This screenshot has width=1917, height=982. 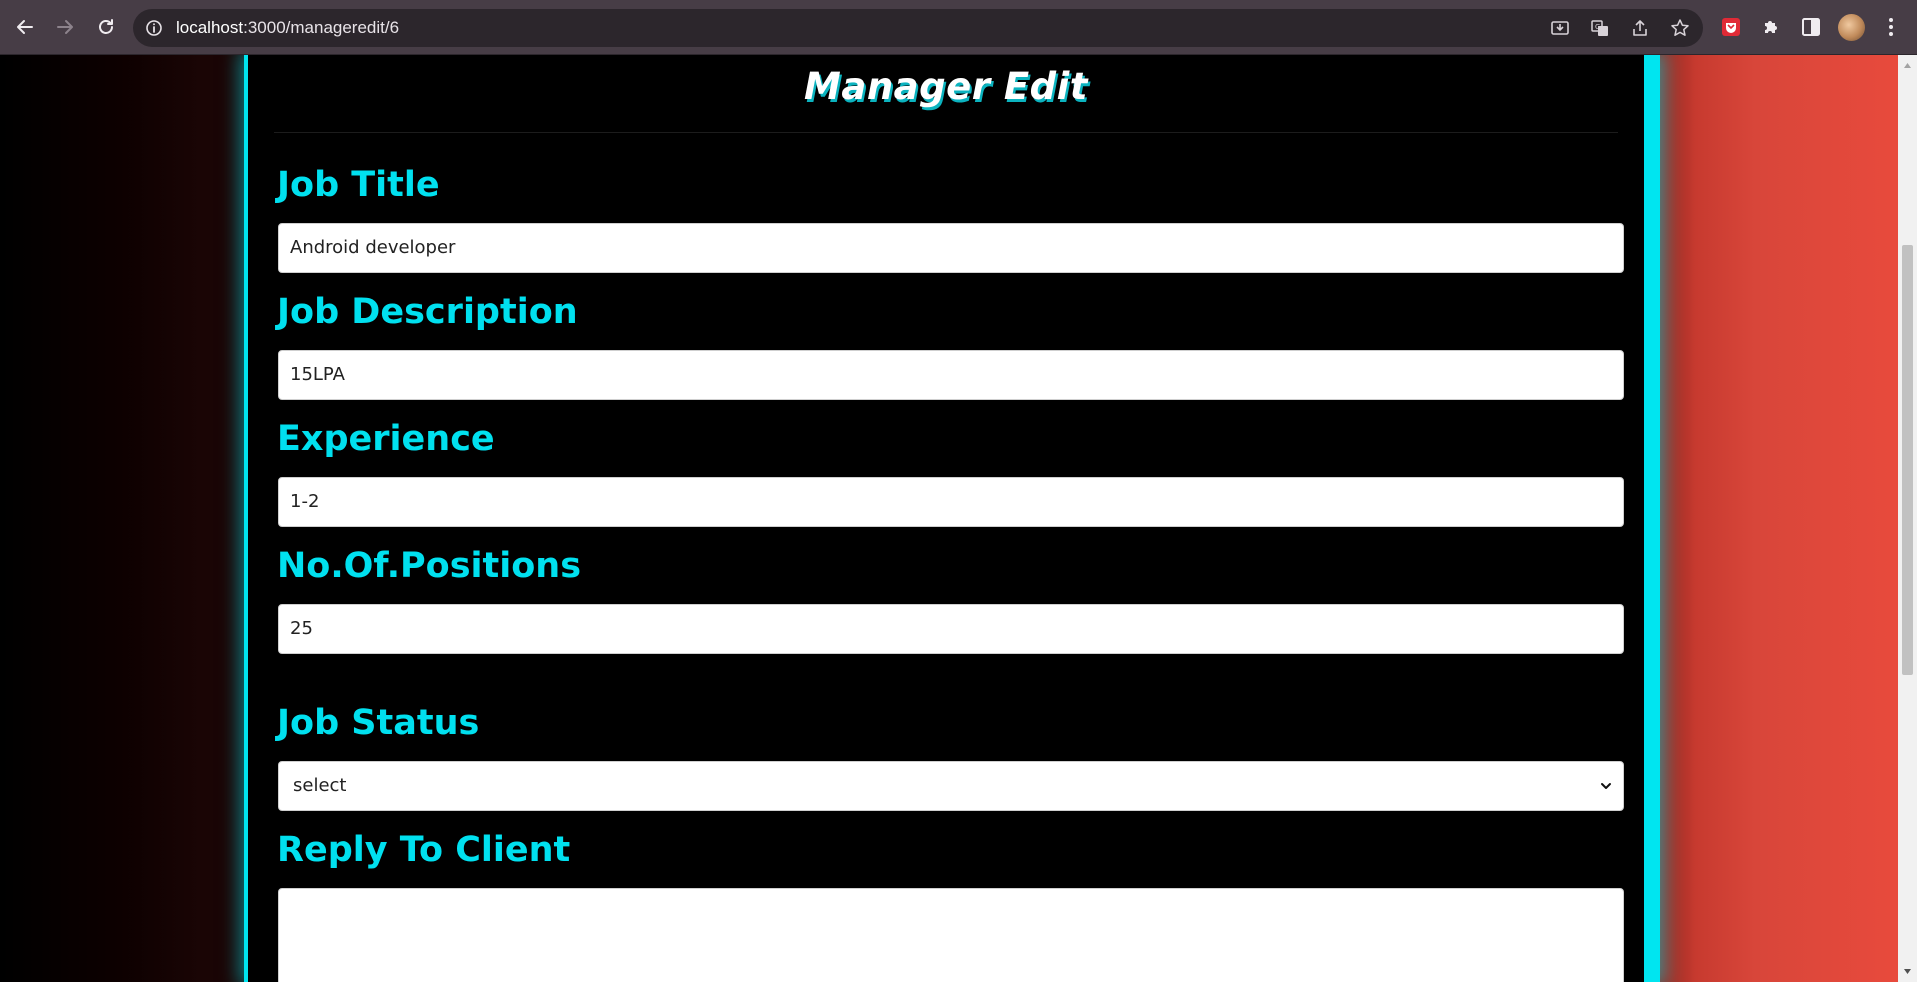 What do you see at coordinates (951, 375) in the screenshot?
I see `job-description-input: 15LPA` at bounding box center [951, 375].